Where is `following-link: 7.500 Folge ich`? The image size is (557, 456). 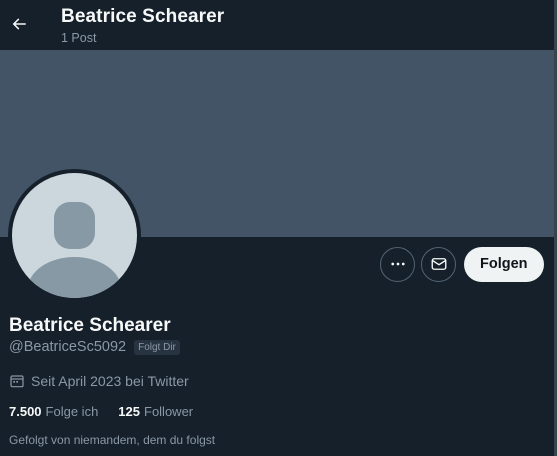 following-link: 7.500 Folge ich is located at coordinates (53, 411).